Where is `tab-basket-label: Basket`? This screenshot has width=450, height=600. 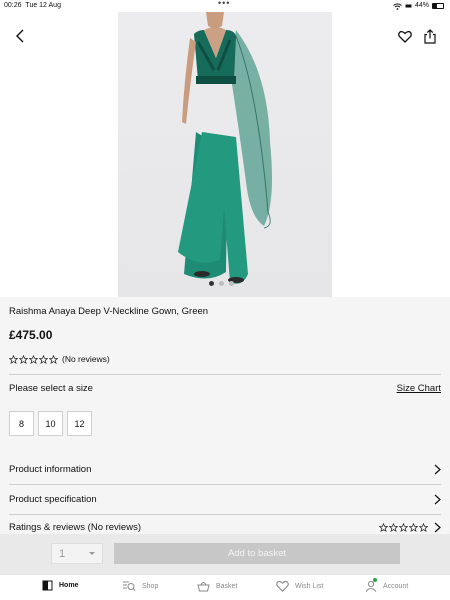 tab-basket-label: Basket is located at coordinates (227, 586).